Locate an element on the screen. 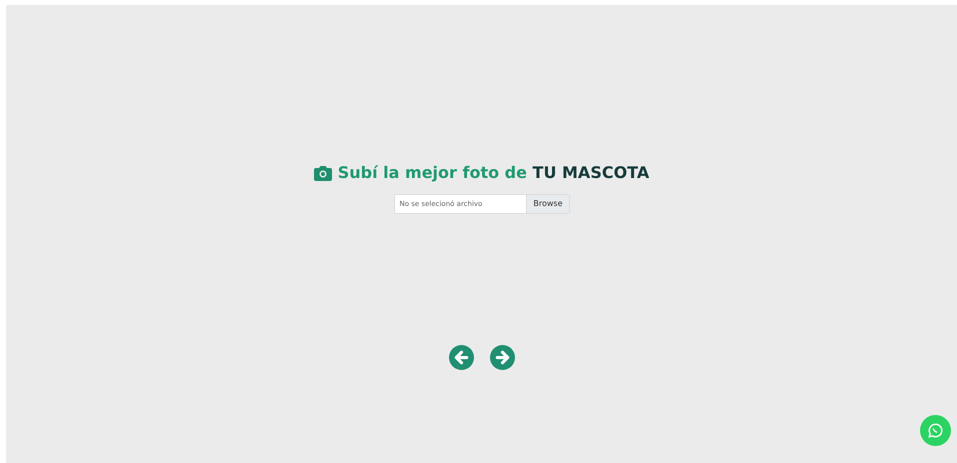 The height and width of the screenshot is (463, 957). heading-text: Subí la mejor foto de is located at coordinates (432, 172).